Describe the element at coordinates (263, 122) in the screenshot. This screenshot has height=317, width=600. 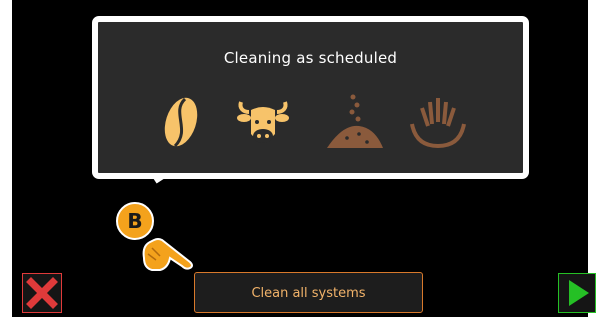
I see `cow-head-icon` at that location.